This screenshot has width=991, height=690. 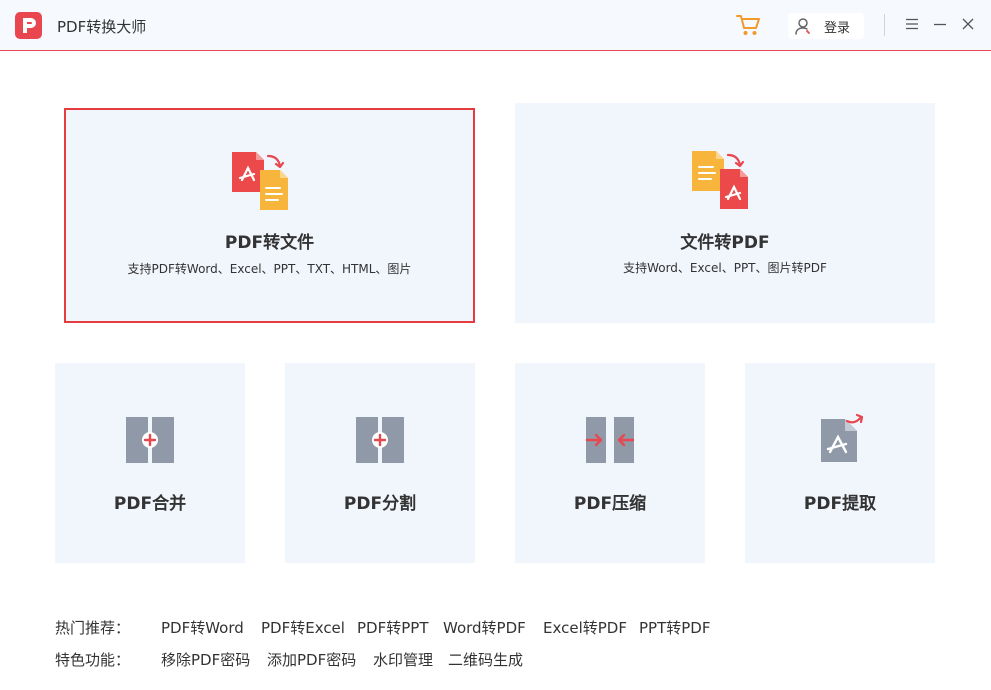 What do you see at coordinates (727, 182) in the screenshot?
I see `file-to-pdf-icon` at bounding box center [727, 182].